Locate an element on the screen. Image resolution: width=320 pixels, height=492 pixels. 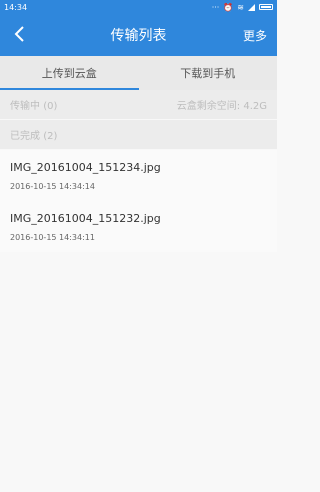
in-progress-label-group: 传输中 (0) is located at coordinates (33, 104).